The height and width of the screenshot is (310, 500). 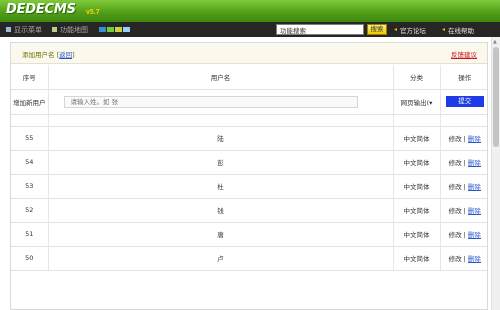 I want to click on skin-swatches, so click(x=114, y=29).